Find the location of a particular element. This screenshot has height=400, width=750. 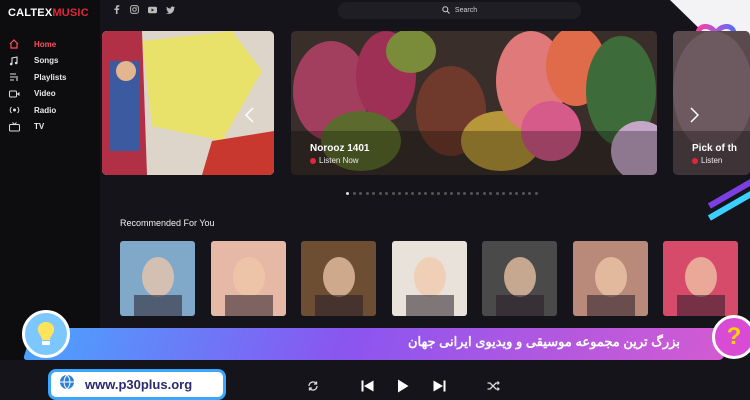

sidebar-item-video: Video is located at coordinates (37, 94).